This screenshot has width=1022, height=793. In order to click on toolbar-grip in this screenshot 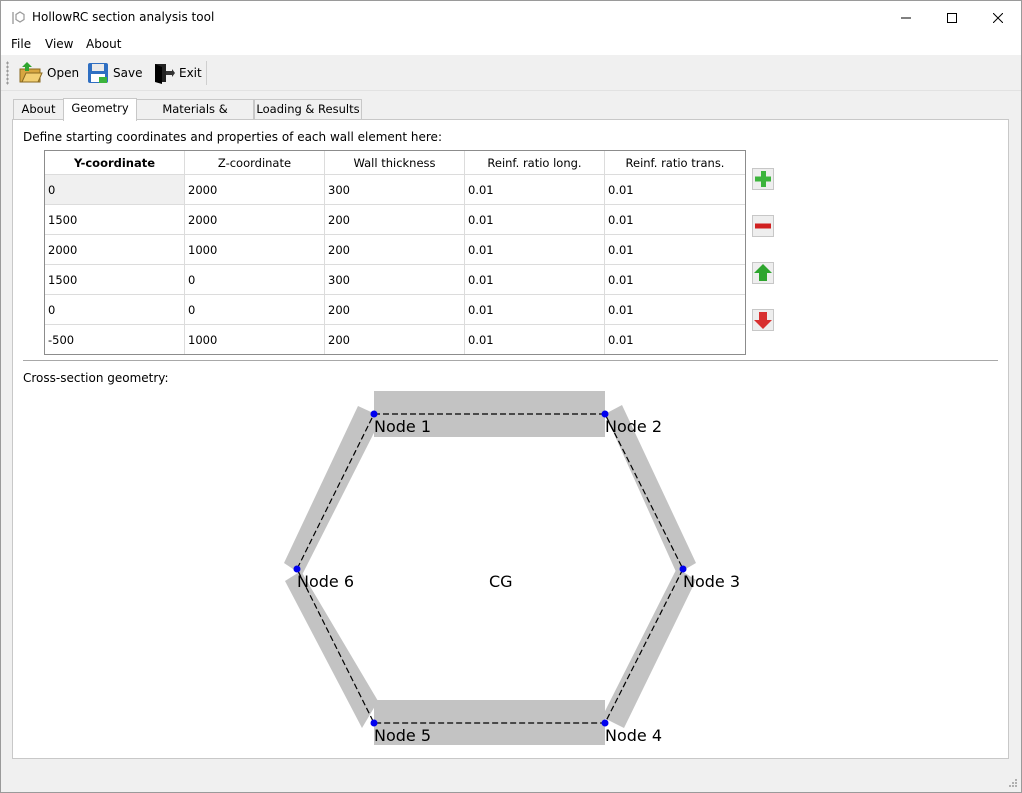, I will do `click(7, 73)`.